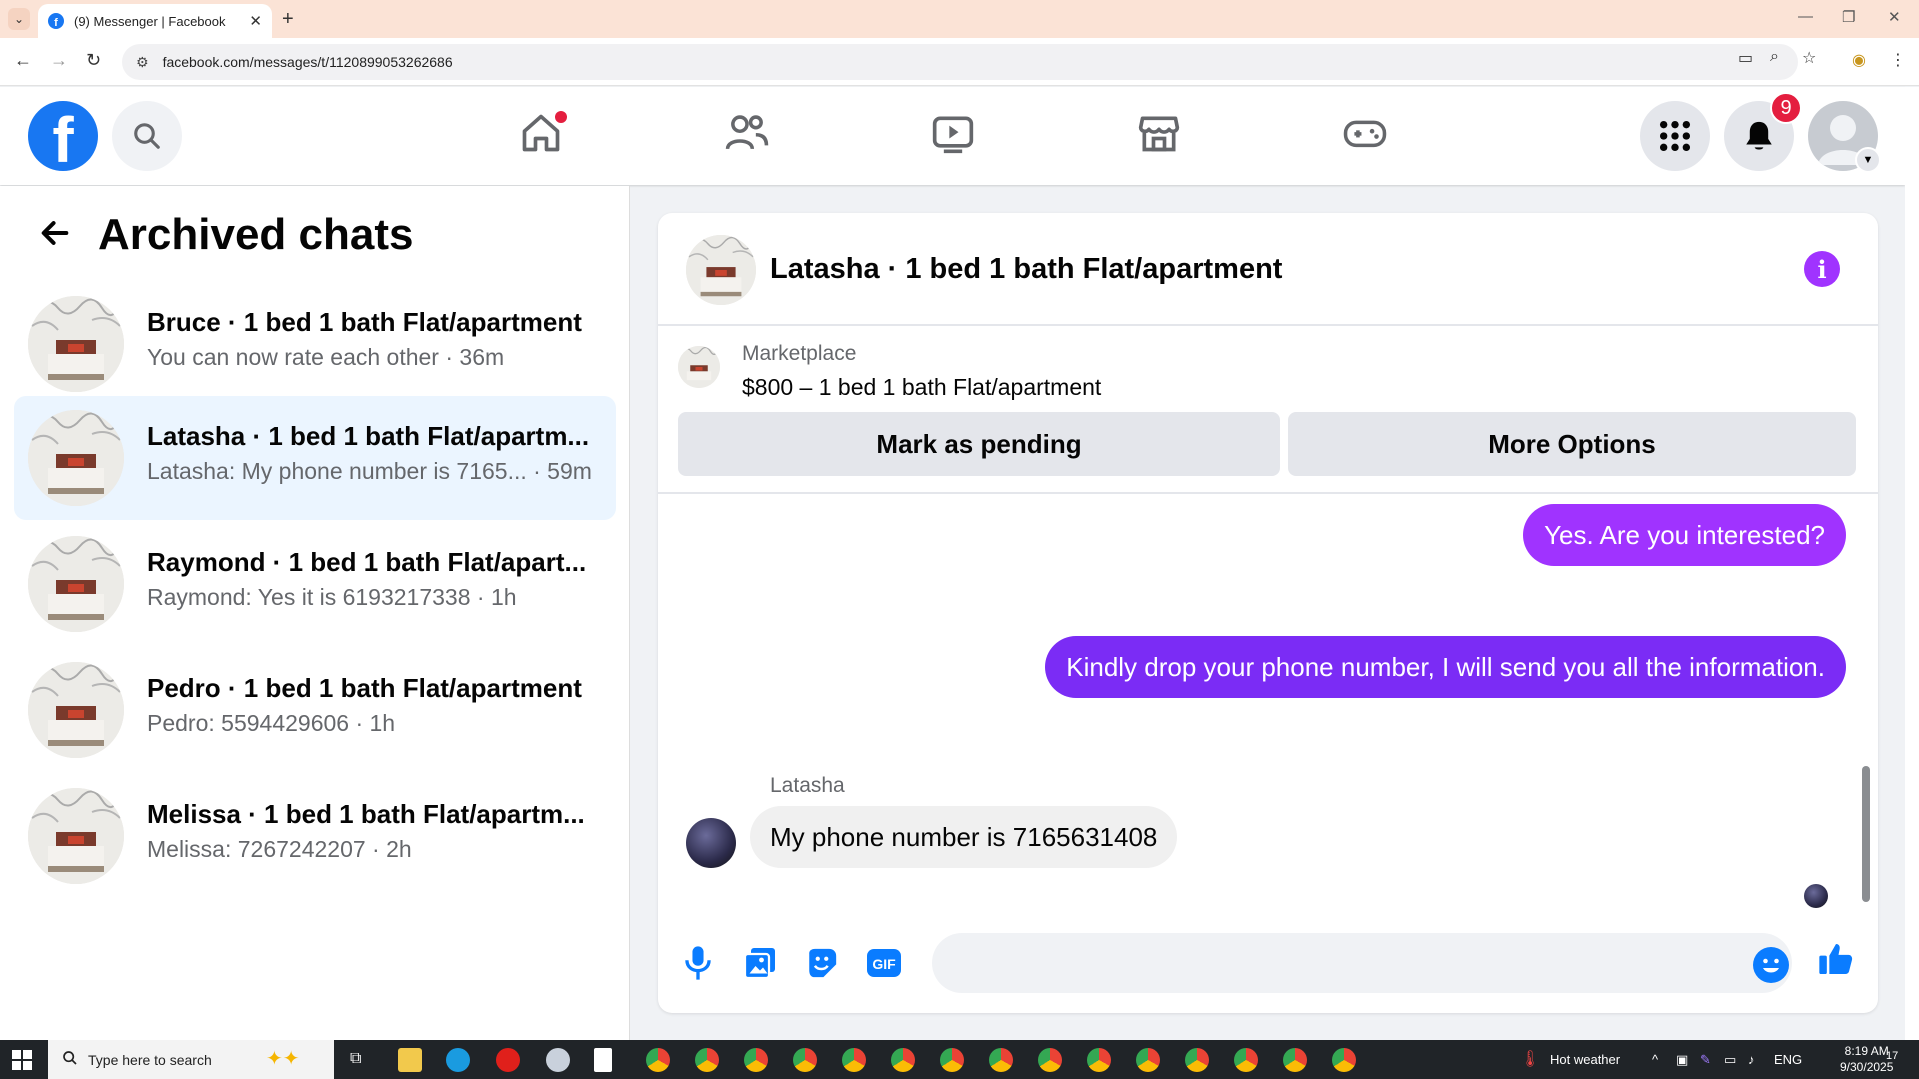  I want to click on chat-preview: You can now rate each other · 36m, so click(326, 357).